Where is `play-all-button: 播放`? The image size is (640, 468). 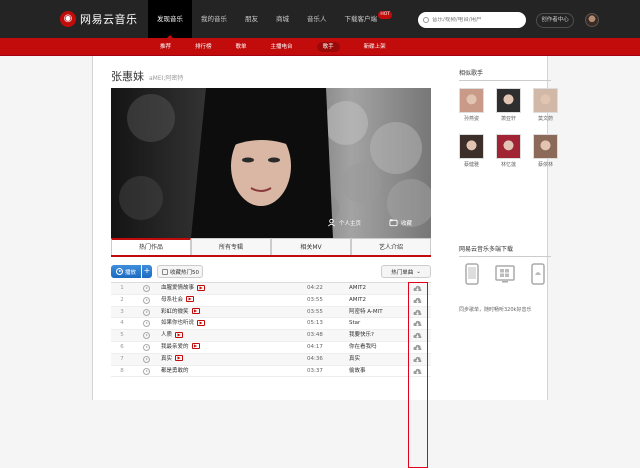 play-all-button: 播放 is located at coordinates (126, 271).